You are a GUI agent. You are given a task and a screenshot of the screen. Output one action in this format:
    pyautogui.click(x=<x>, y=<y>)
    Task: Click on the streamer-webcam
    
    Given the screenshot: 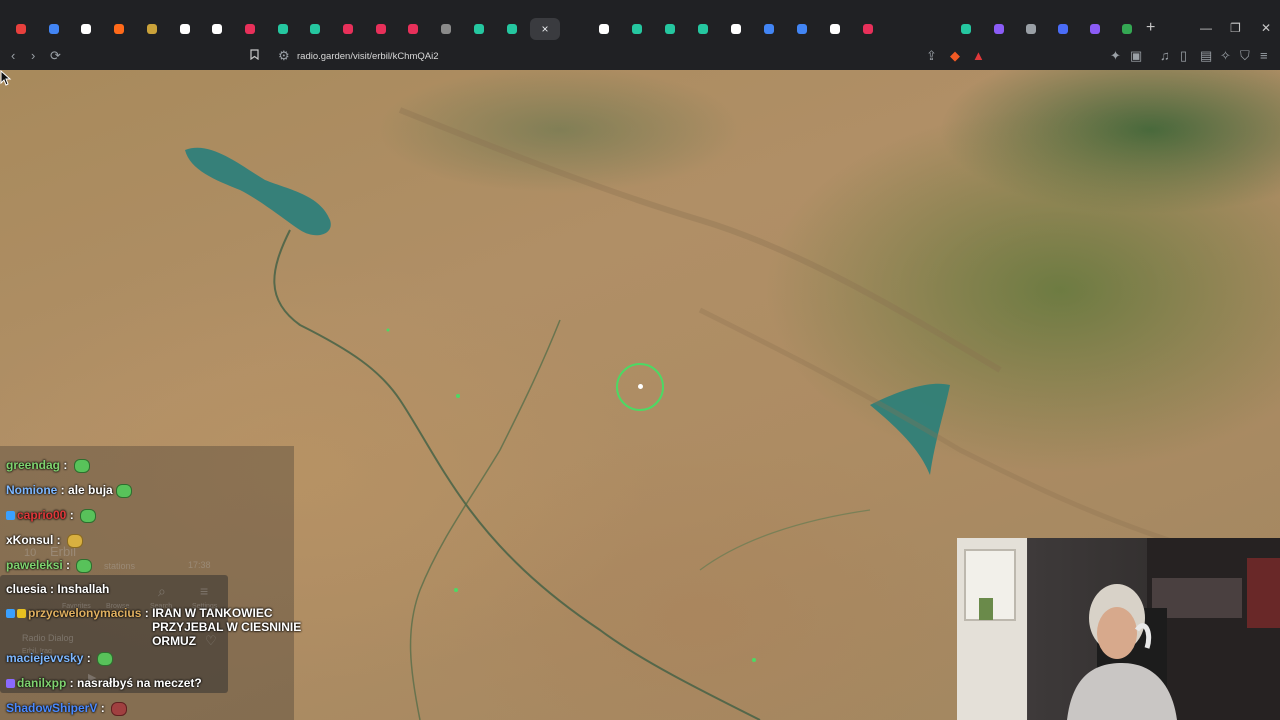 What is the action you would take?
    pyautogui.click(x=1118, y=629)
    